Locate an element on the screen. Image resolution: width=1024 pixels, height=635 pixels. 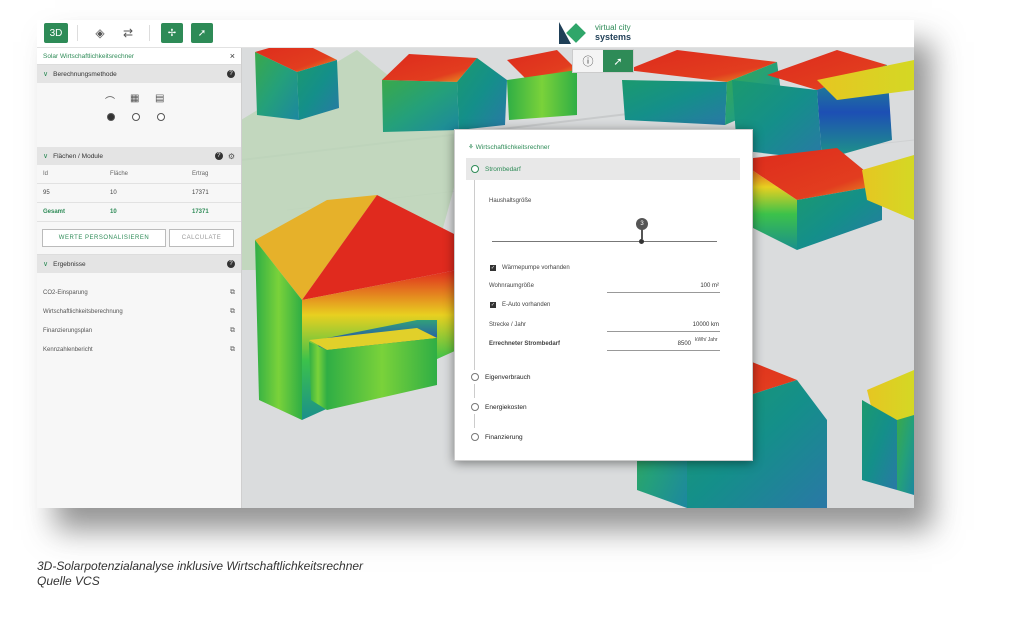
section-label: Eigenverbrauch is located at coordinates (508, 377).